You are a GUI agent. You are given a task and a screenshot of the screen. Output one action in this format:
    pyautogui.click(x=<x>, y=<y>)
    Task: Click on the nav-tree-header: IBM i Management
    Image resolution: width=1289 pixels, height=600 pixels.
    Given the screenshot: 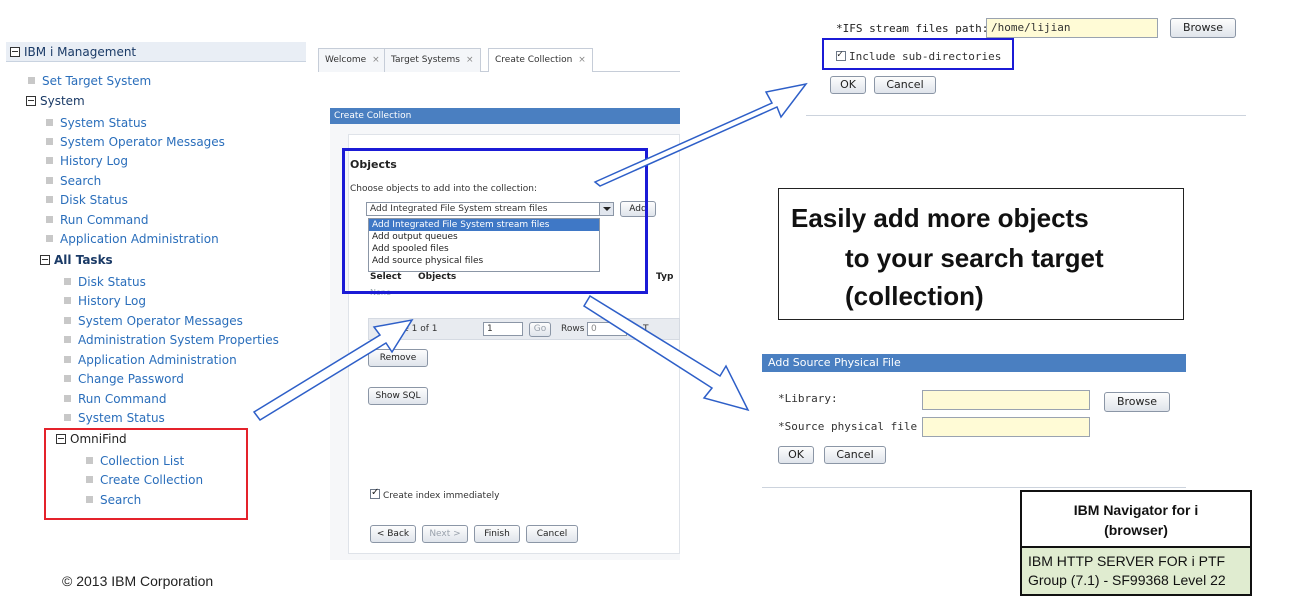 What is the action you would take?
    pyautogui.click(x=156, y=52)
    